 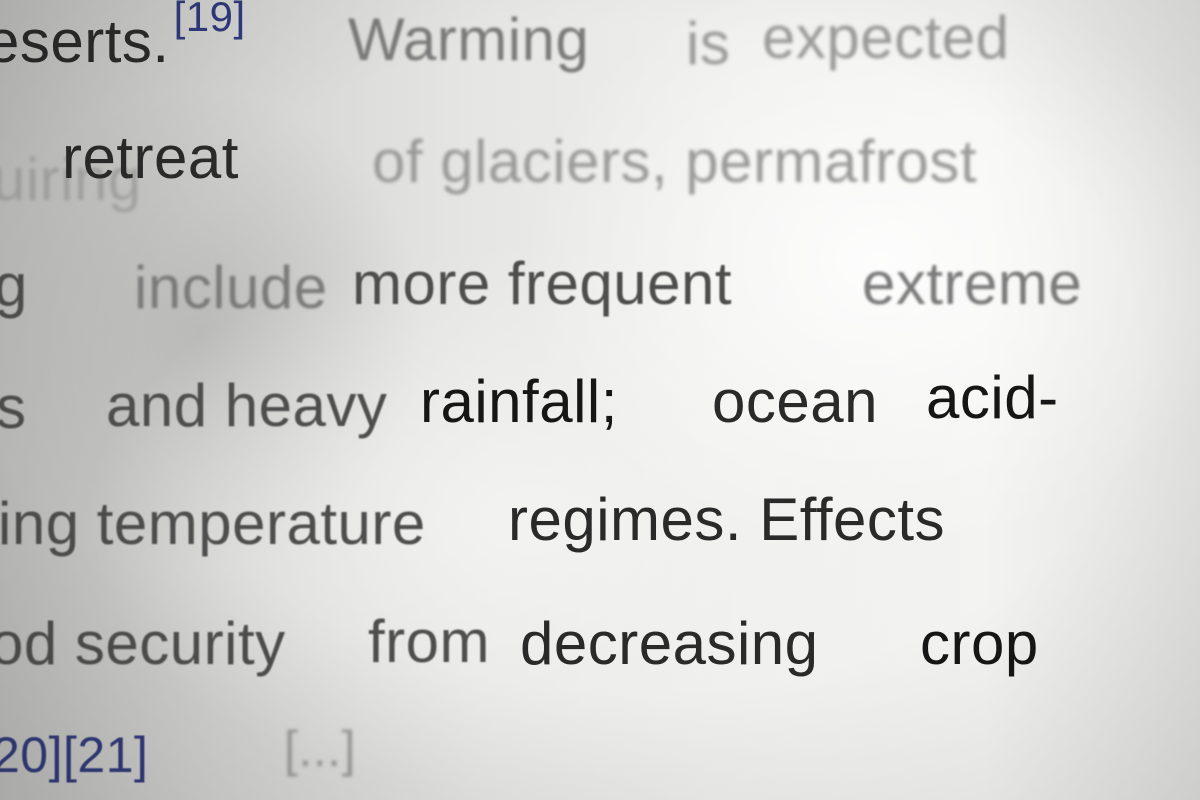 I want to click on word-include: include, so click(x=231, y=287).